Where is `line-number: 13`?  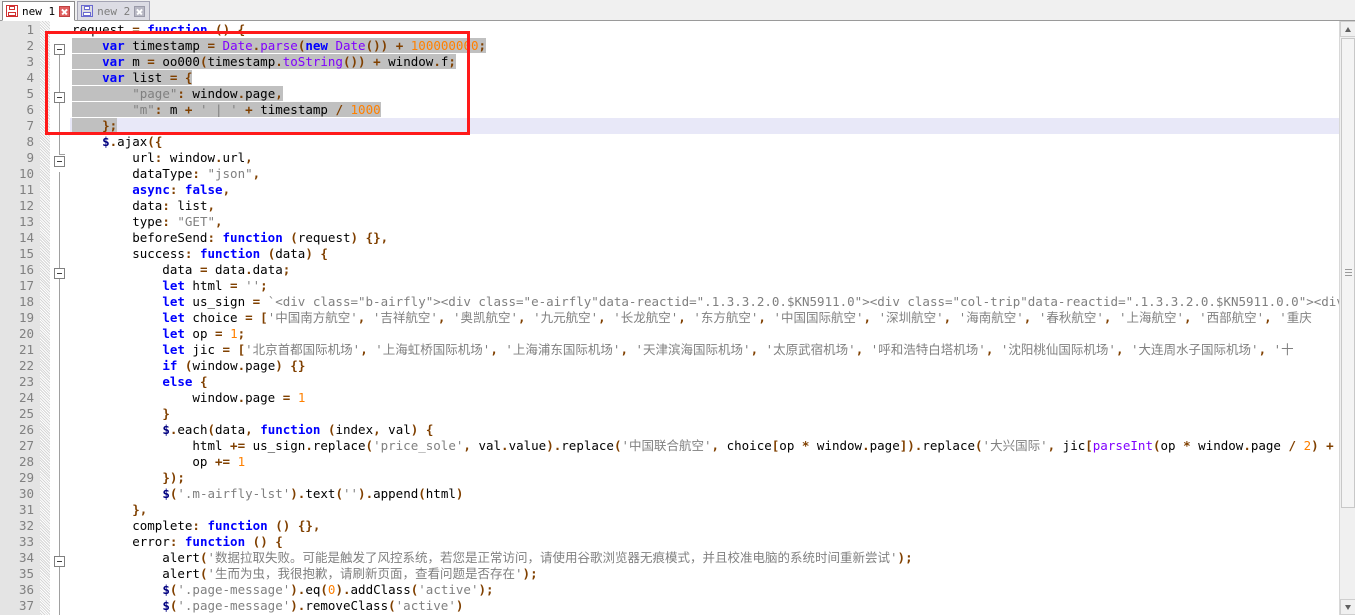
line-number: 13 is located at coordinates (26, 221).